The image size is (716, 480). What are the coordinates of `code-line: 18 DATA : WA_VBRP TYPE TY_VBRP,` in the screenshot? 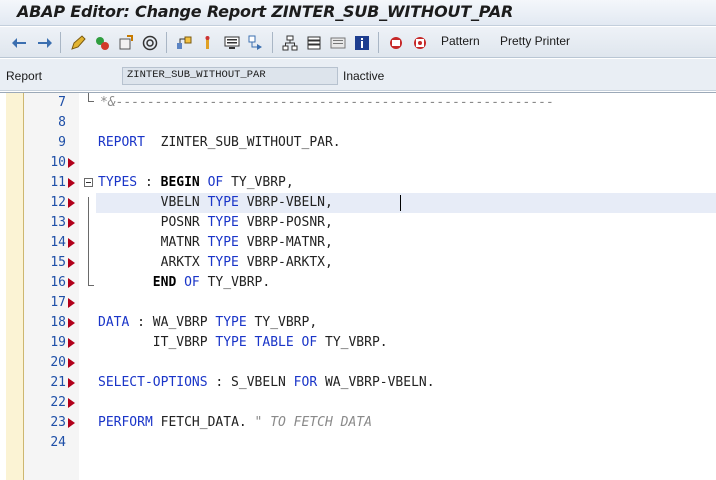 It's located at (358, 323).